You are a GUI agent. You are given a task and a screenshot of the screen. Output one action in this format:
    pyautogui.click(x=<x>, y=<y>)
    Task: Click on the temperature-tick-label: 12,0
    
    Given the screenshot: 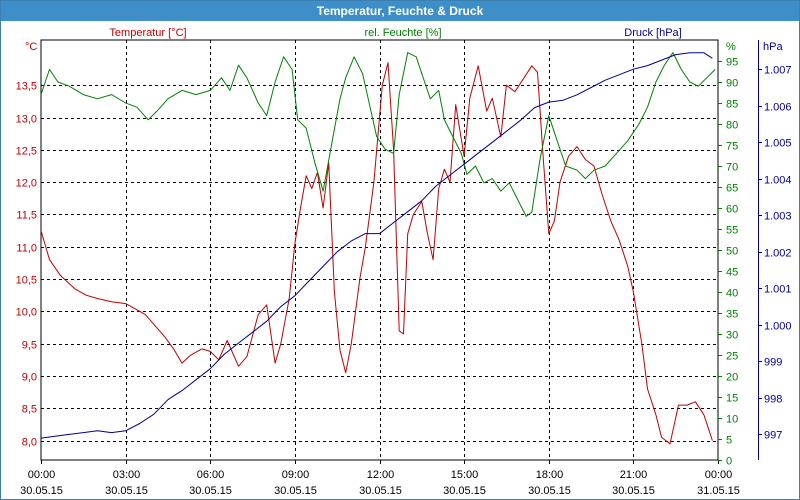 What is the action you would take?
    pyautogui.click(x=26, y=184)
    